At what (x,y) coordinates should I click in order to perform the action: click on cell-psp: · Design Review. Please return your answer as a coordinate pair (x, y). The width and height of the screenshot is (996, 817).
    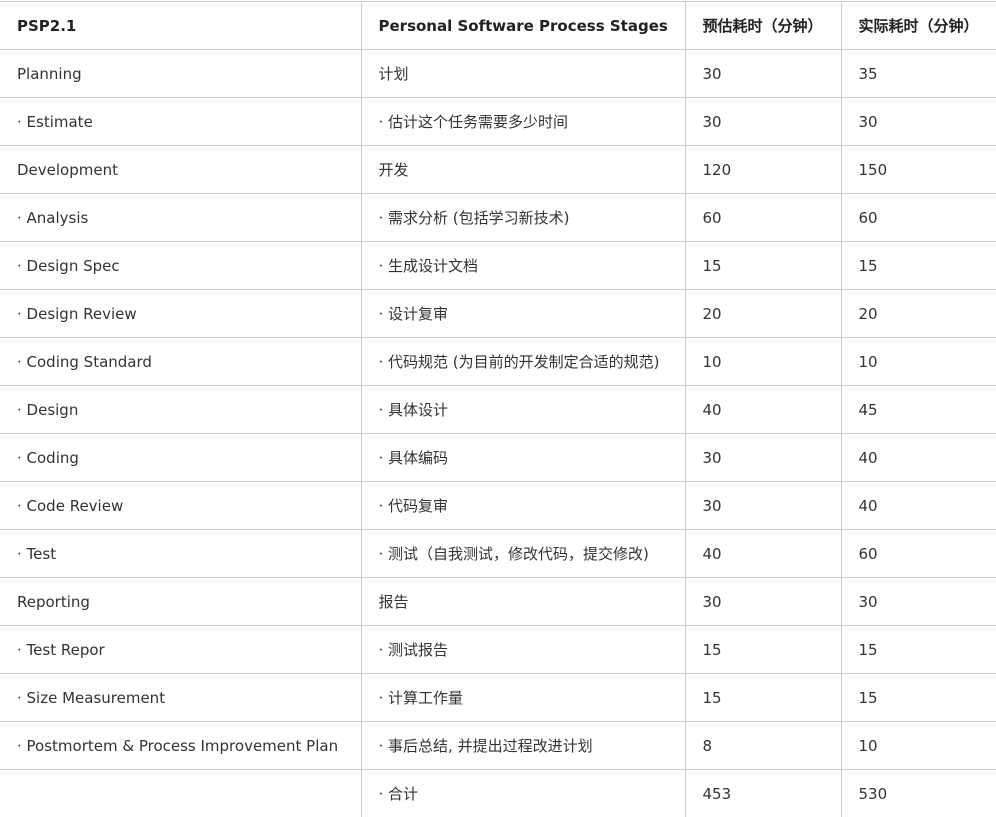
    Looking at the image, I should click on (181, 313).